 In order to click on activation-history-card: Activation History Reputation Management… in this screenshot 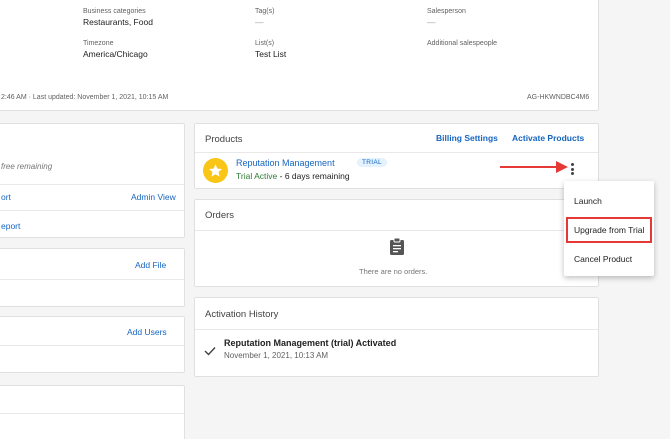, I will do `click(396, 337)`.